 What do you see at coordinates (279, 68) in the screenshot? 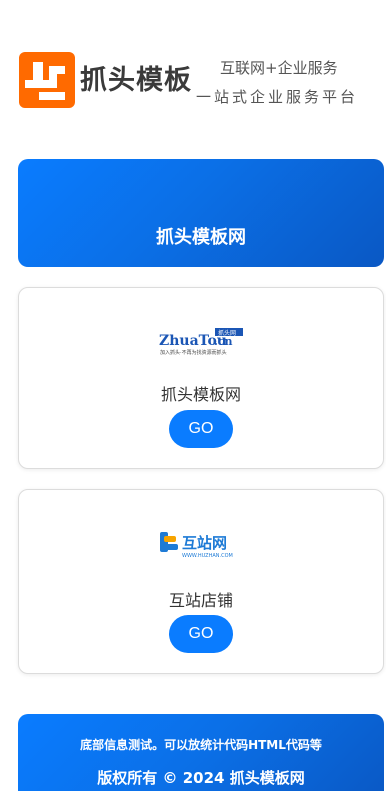
I see `header-slogan-primary: 互联网+企业服务` at bounding box center [279, 68].